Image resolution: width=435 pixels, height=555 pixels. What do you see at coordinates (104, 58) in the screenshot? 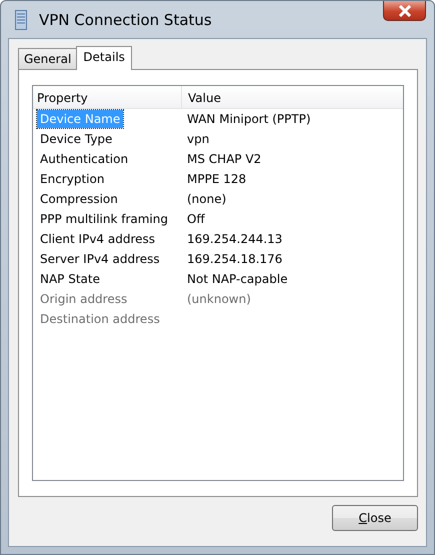
I see `tab: Details` at bounding box center [104, 58].